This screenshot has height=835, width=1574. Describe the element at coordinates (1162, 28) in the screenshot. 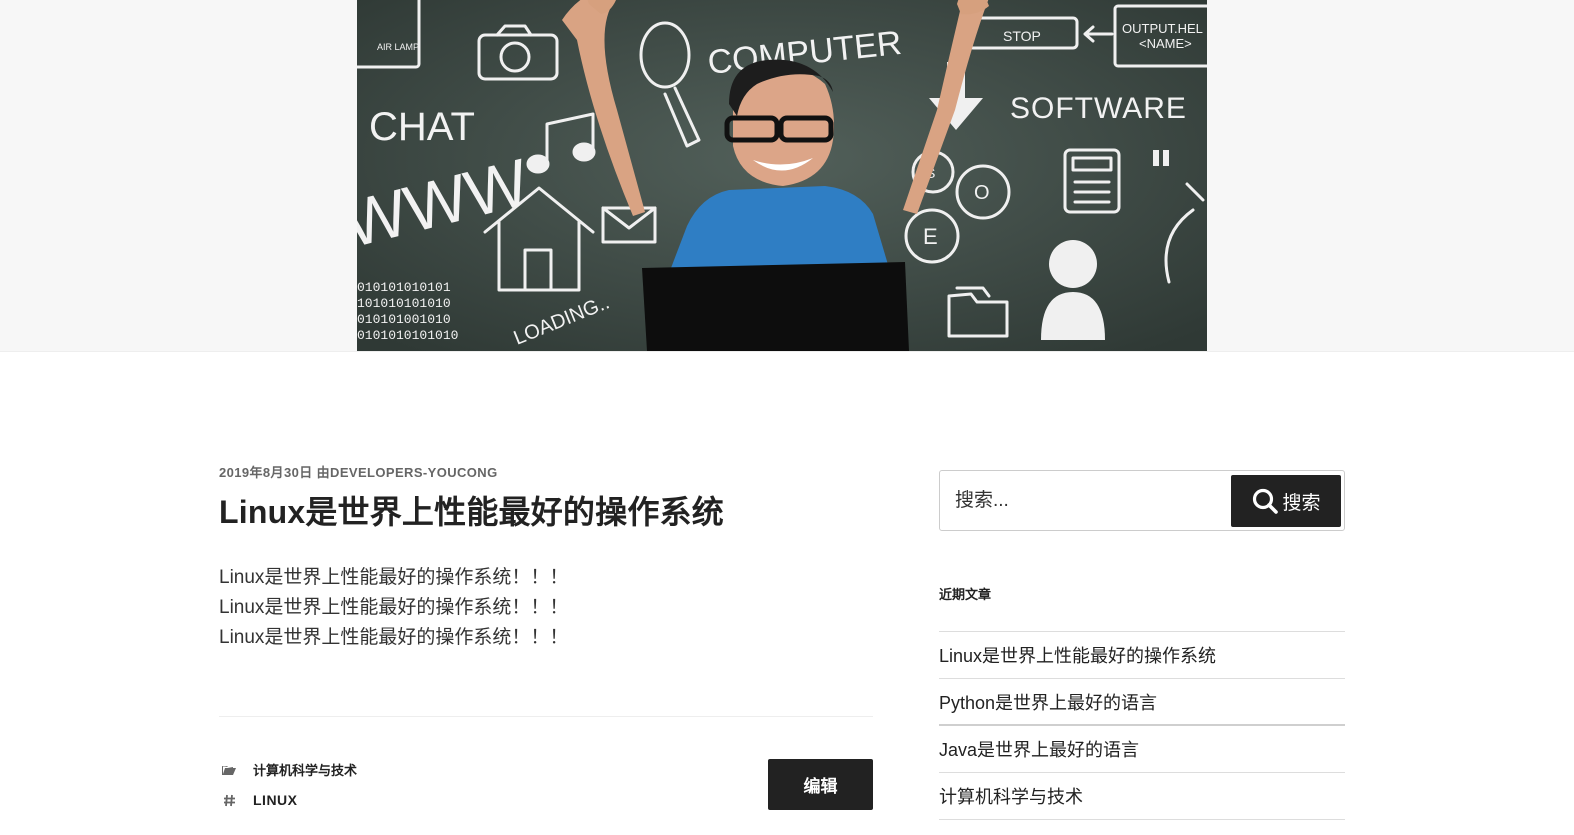

I see `chalk-word: OUTPUT.HEL` at that location.